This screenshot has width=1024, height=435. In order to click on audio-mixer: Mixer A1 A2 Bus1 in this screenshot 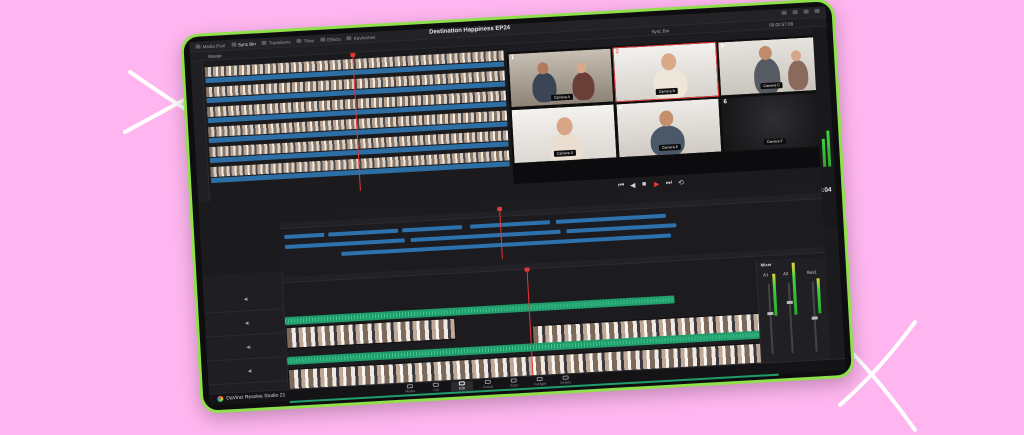, I will do `click(793, 309)`.